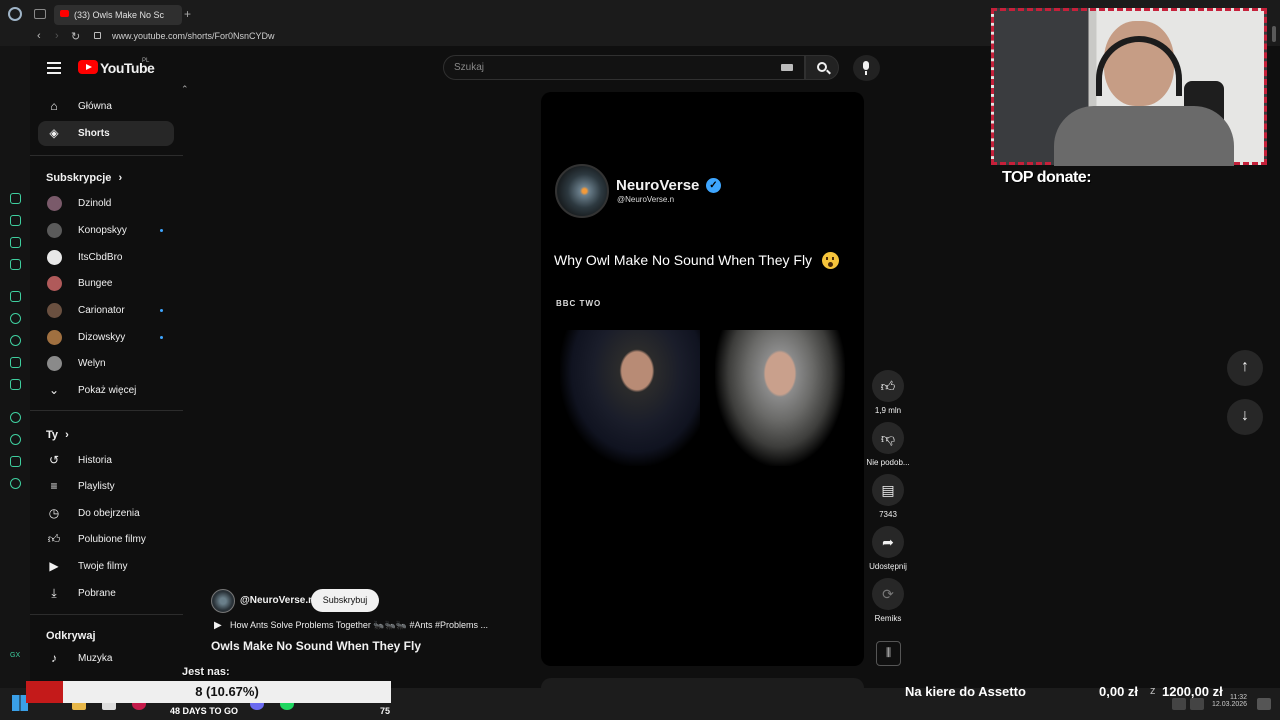  Describe the element at coordinates (223, 601) in the screenshot. I see `channel-avatar` at that location.